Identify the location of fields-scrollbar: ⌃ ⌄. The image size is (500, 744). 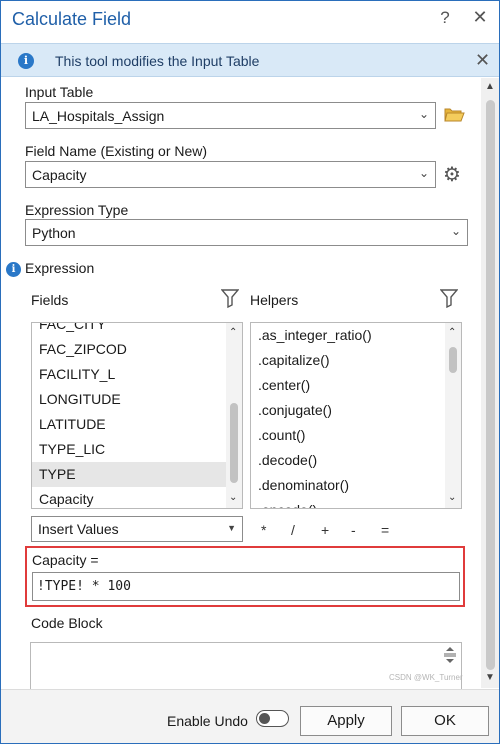
(234, 415).